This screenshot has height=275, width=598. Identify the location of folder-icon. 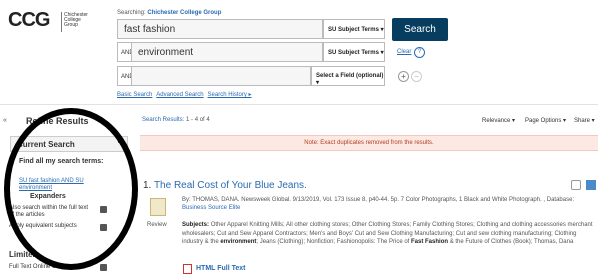
(591, 185).